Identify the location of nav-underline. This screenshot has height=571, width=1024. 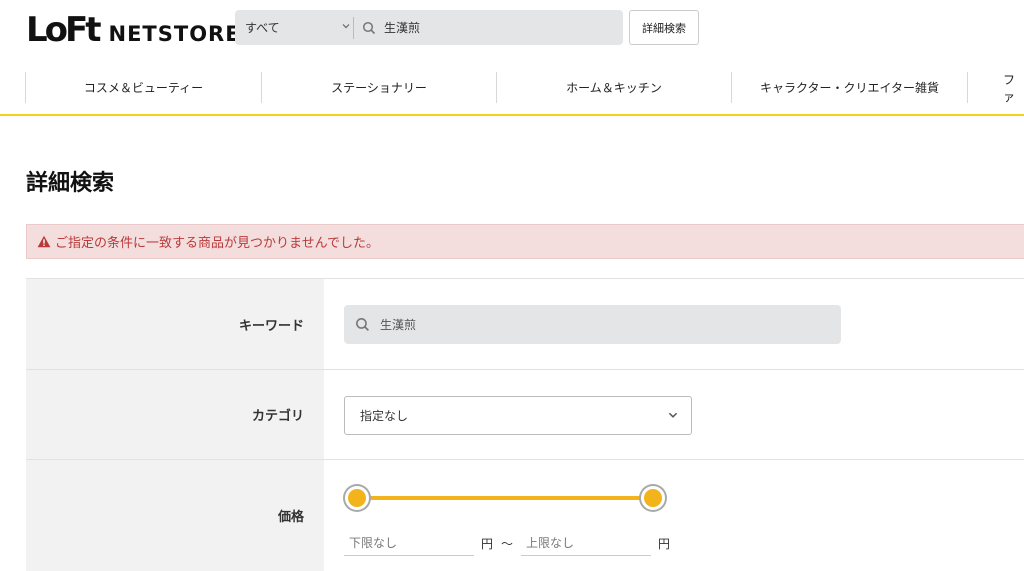
(512, 115).